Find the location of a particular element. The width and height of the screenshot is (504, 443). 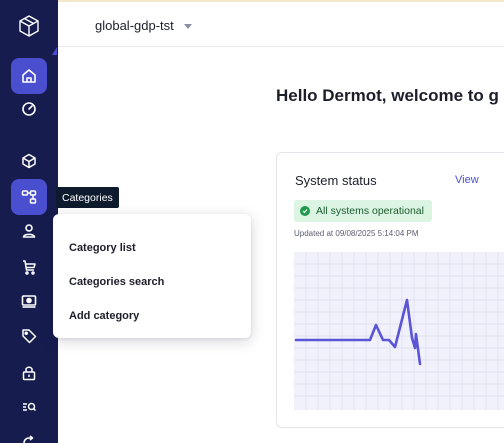

sidebar-item-orders is located at coordinates (29, 267).